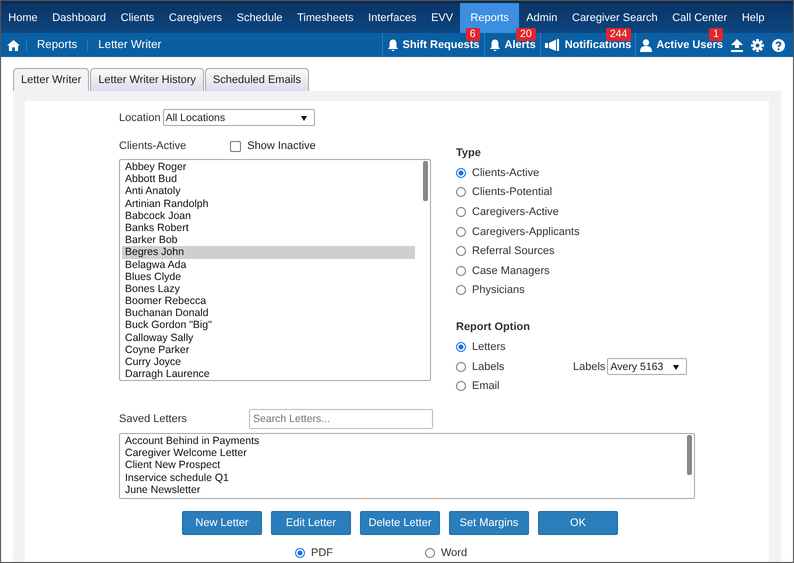 This screenshot has width=794, height=563. Describe the element at coordinates (268, 350) in the screenshot. I see `list-item: Coyne Parker` at that location.